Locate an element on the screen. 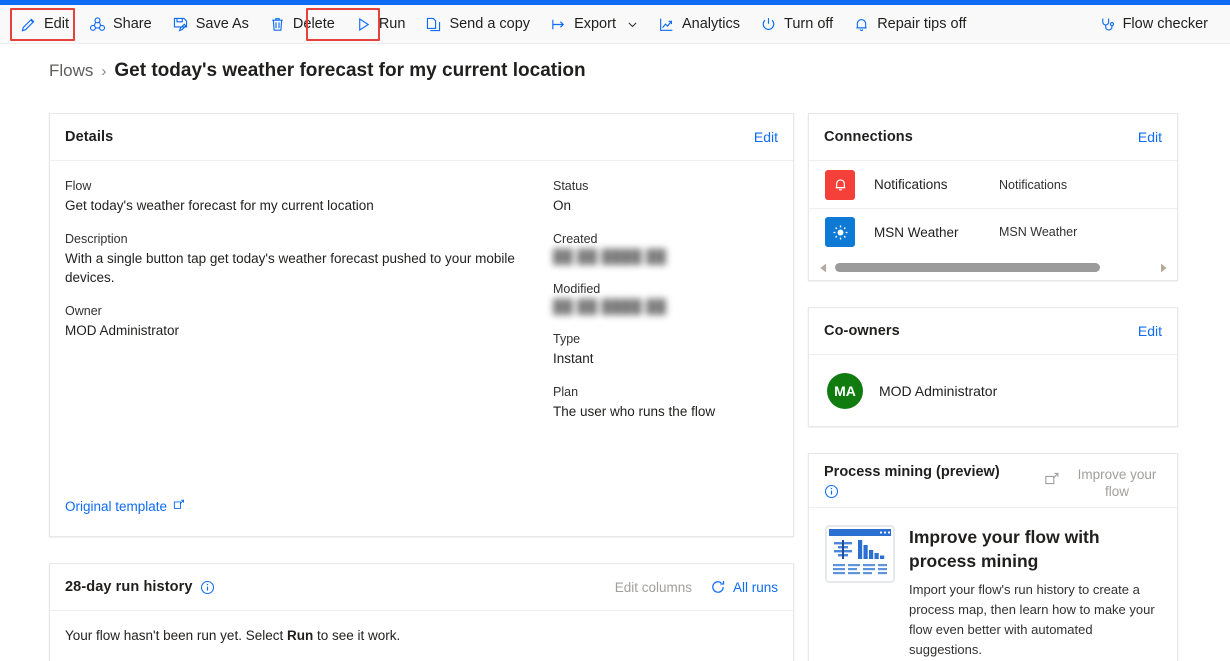  flow-checker-button: Flow checker is located at coordinates (1153, 24).